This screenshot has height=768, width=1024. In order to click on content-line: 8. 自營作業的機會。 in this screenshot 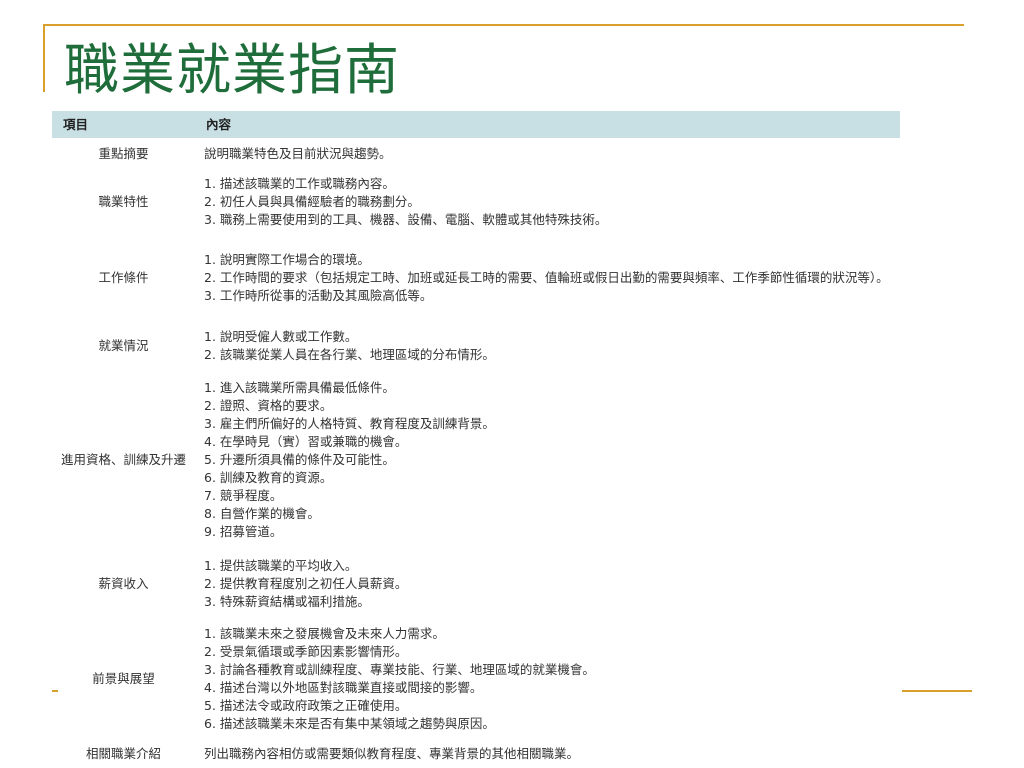, I will do `click(262, 513)`.